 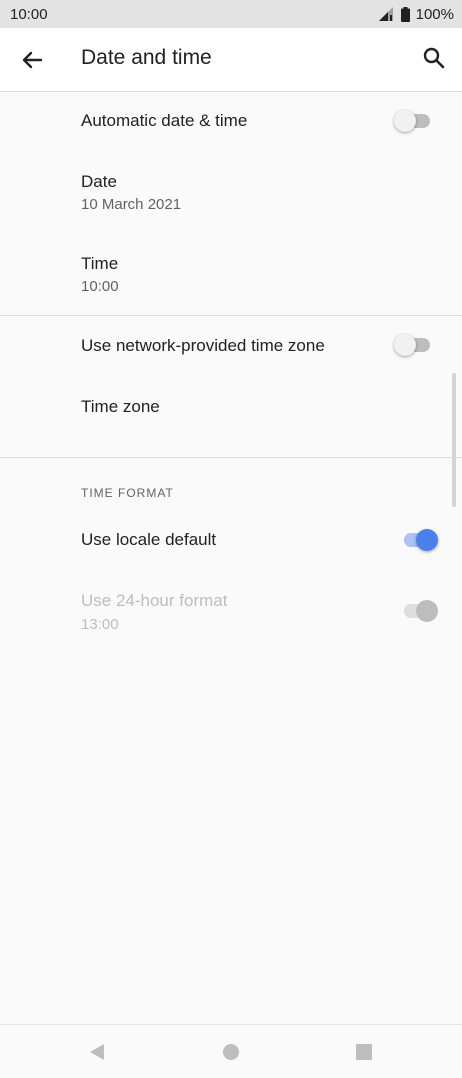 I want to click on use-24-hour-format-label: Use 24-hour format, so click(x=154, y=600).